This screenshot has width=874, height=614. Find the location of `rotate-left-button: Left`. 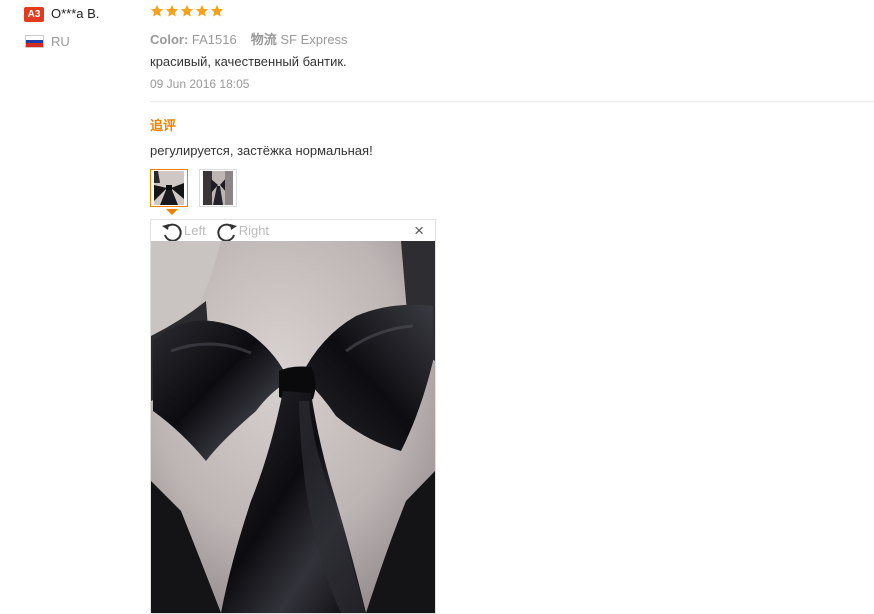

rotate-left-button: Left is located at coordinates (183, 231).